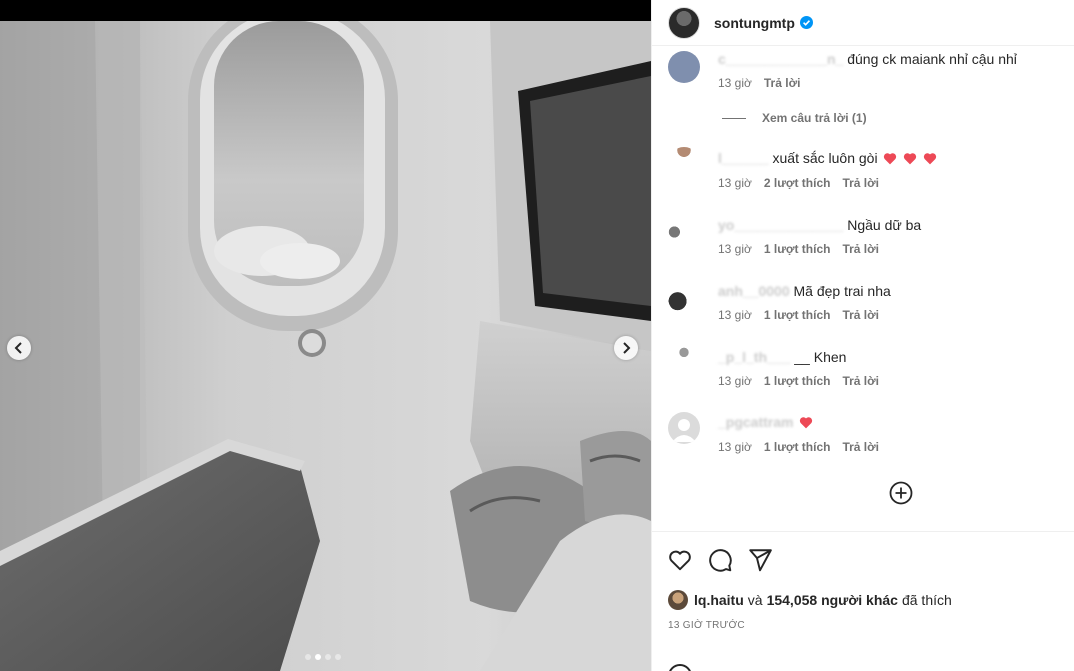 The image size is (1074, 671). I want to click on comment-text: __ Khen, so click(820, 357).